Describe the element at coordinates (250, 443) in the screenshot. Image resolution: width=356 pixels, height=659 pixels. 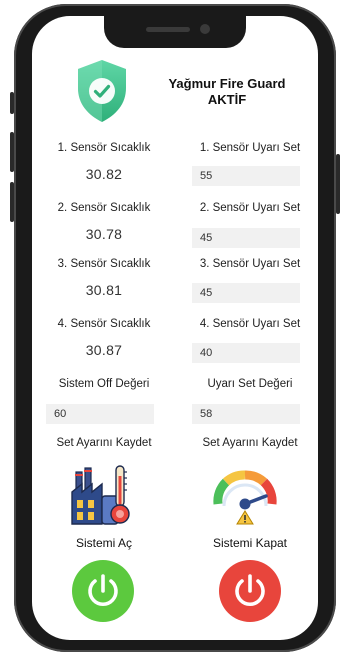
I see `save-alarm-set-button: Set Ayarını Kaydet` at that location.